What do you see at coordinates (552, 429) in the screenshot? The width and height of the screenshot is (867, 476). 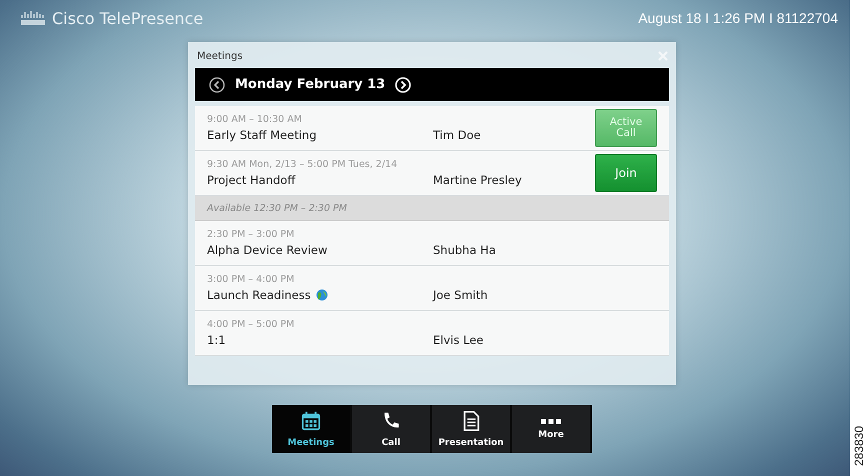 I see `toolbar-button: More` at bounding box center [552, 429].